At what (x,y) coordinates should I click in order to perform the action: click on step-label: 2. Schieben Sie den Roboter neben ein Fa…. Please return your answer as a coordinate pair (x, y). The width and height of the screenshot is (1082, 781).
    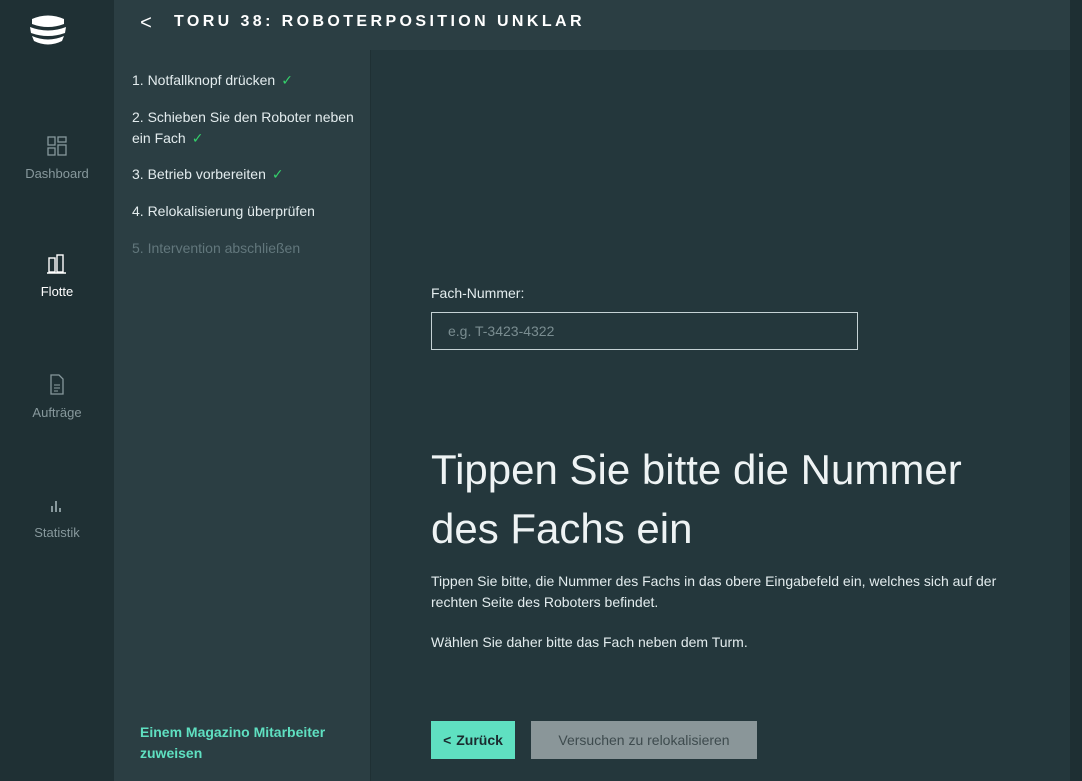
    Looking at the image, I should click on (243, 127).